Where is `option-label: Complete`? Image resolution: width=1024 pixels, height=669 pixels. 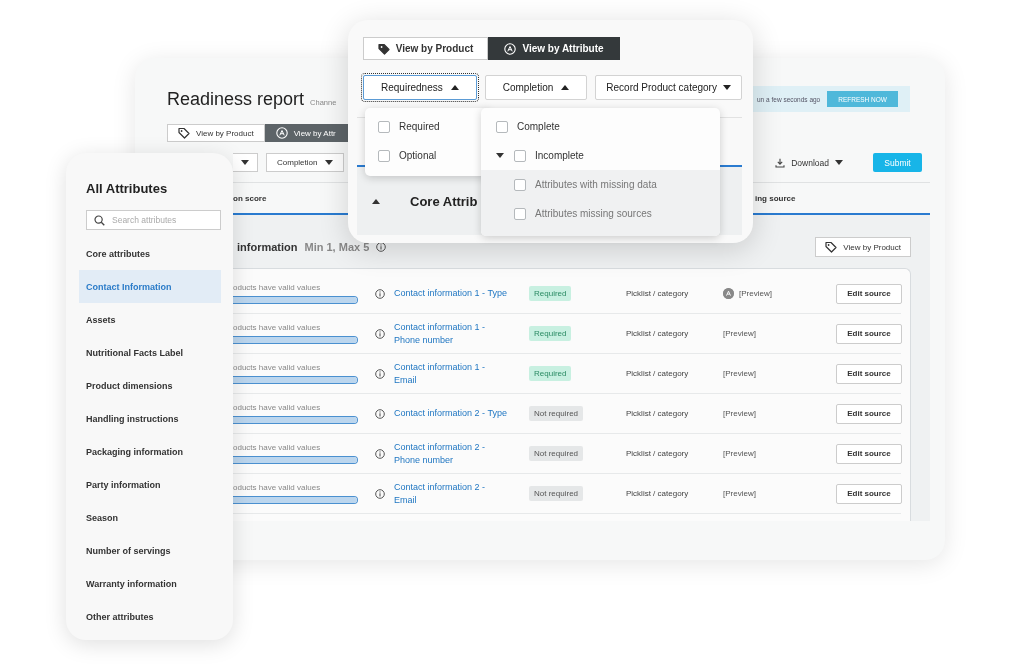
option-label: Complete is located at coordinates (538, 126).